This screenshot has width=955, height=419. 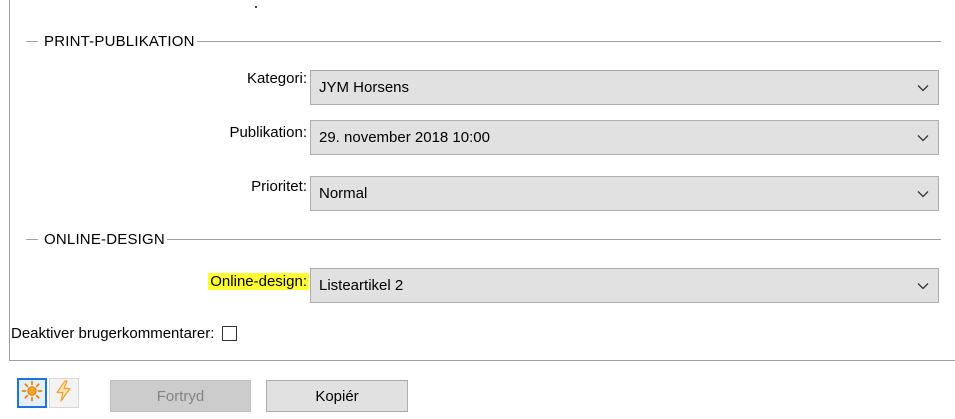 What do you see at coordinates (279, 186) in the screenshot?
I see `priority-label: Prioritet:` at bounding box center [279, 186].